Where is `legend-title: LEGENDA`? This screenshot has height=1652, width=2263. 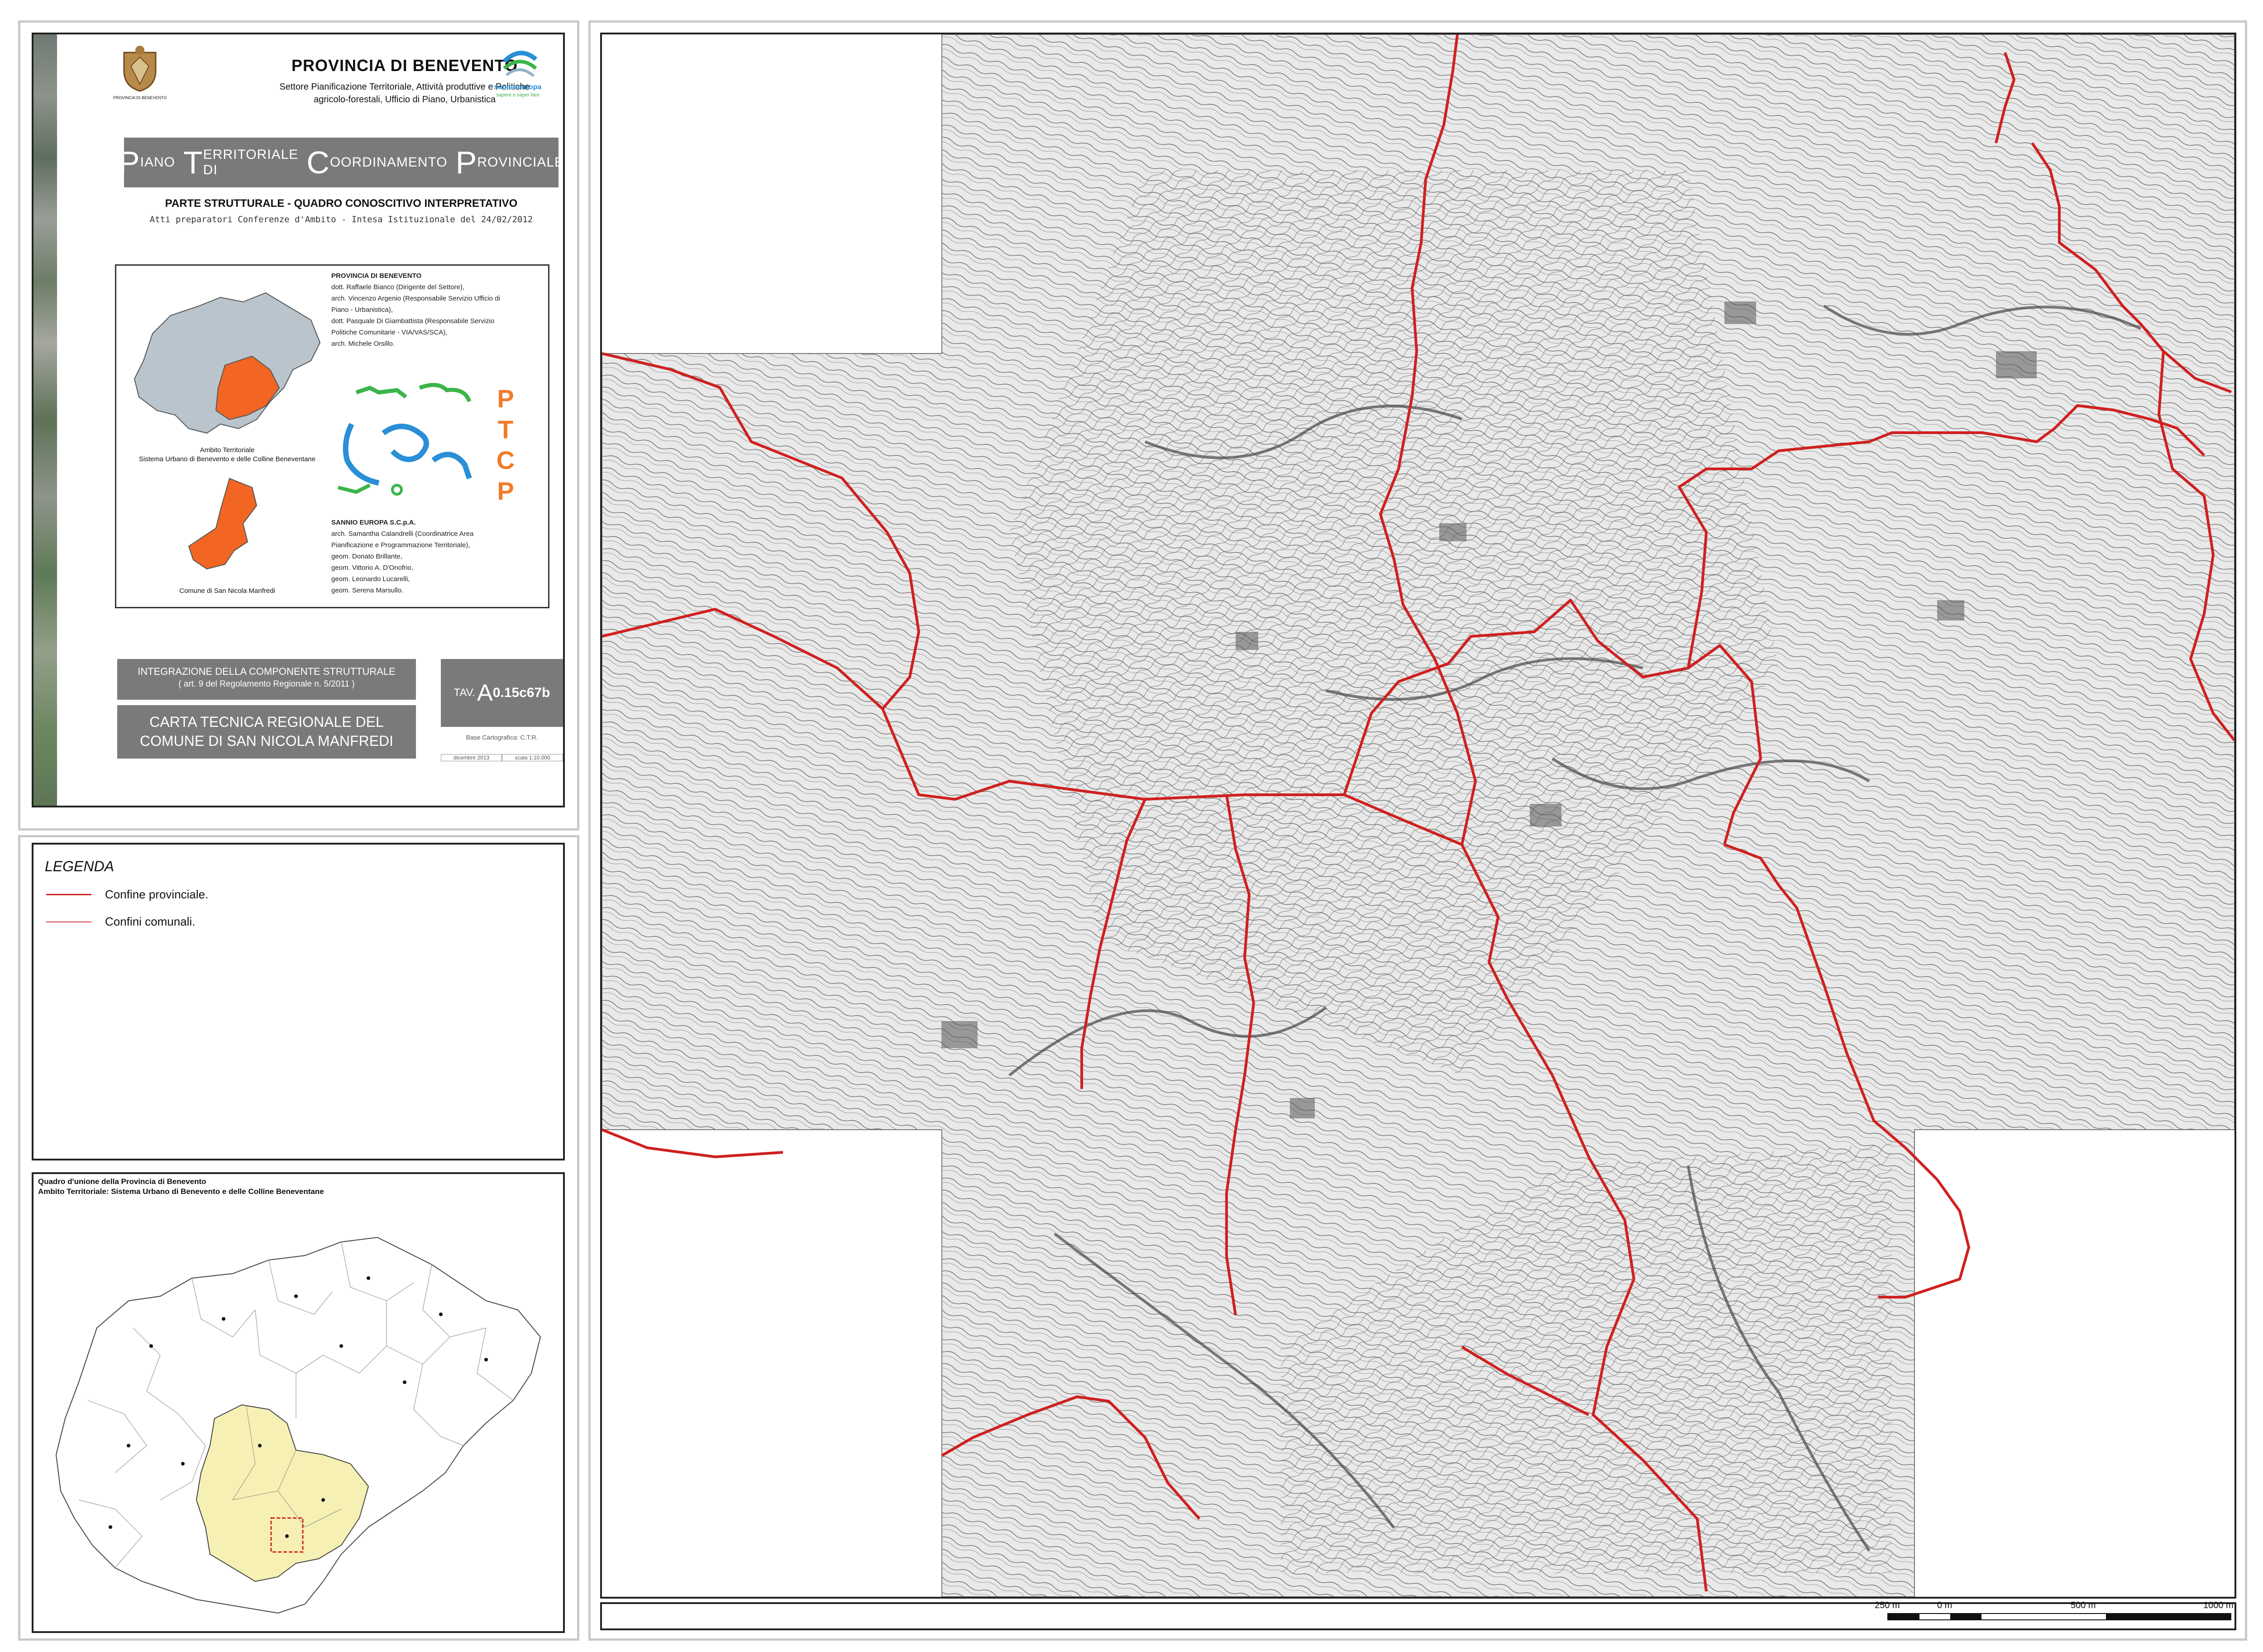 legend-title: LEGENDA is located at coordinates (79, 866).